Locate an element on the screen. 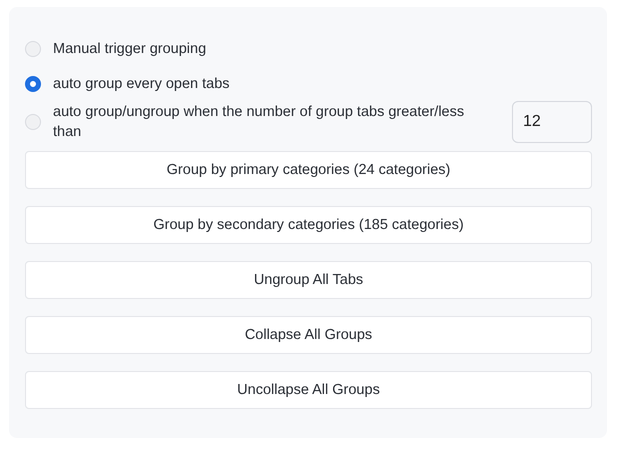  action-button: Collapse All Groups is located at coordinates (308, 335).